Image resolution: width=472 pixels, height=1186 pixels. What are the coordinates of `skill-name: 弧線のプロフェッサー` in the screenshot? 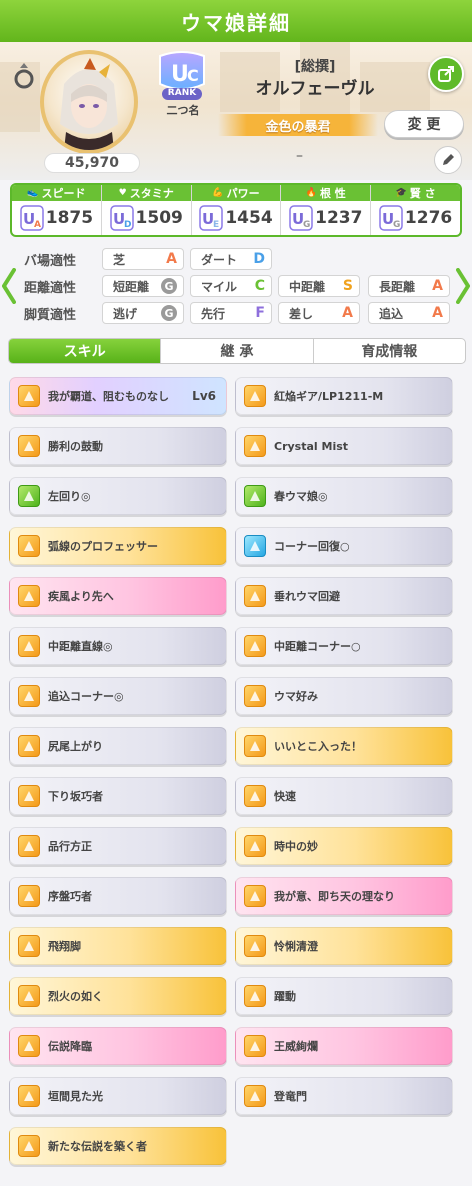 It's located at (103, 546).